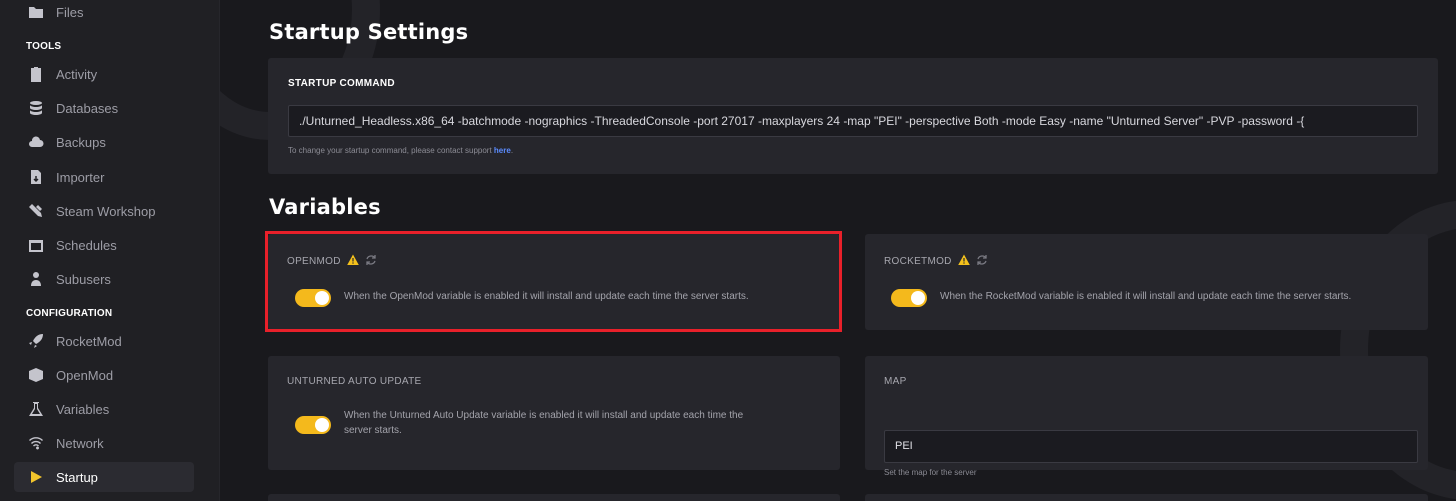  I want to click on sidebar-item-label: Subusers, so click(83, 279).